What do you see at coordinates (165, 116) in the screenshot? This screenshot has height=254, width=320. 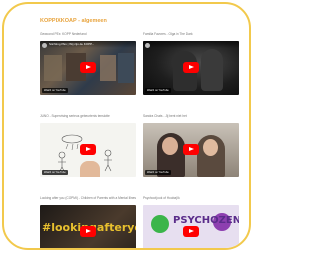 I see `video-caption: Sandra Chats - Jij bent niet het` at bounding box center [165, 116].